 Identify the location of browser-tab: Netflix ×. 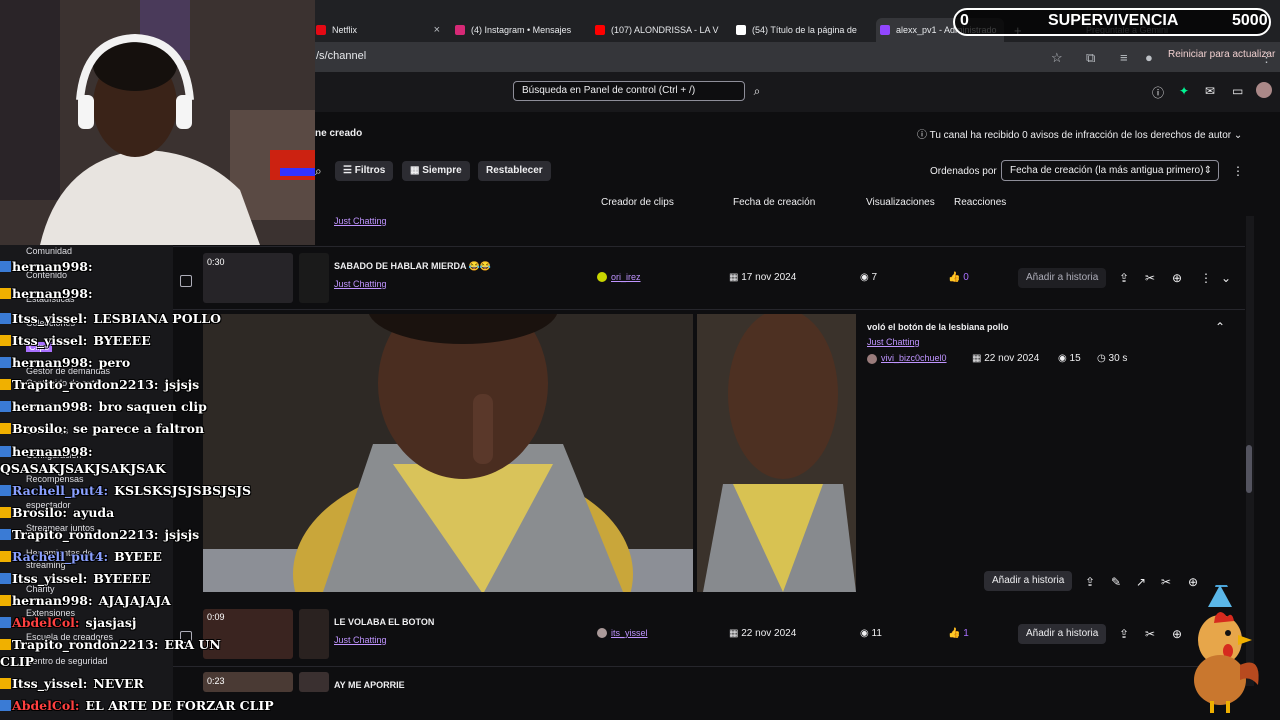
(378, 30).